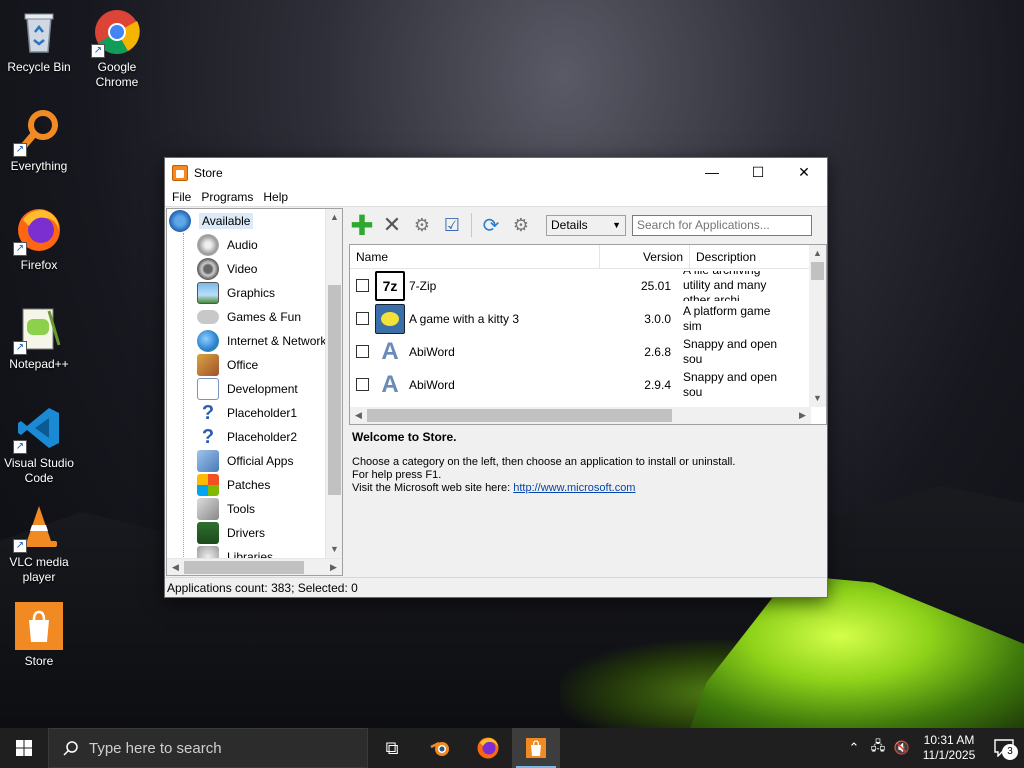 The width and height of the screenshot is (1024, 768). Describe the element at coordinates (588, 384) in the screenshot. I see `table-row: A AbiWord 2.9.4 Snappy and open sou` at that location.